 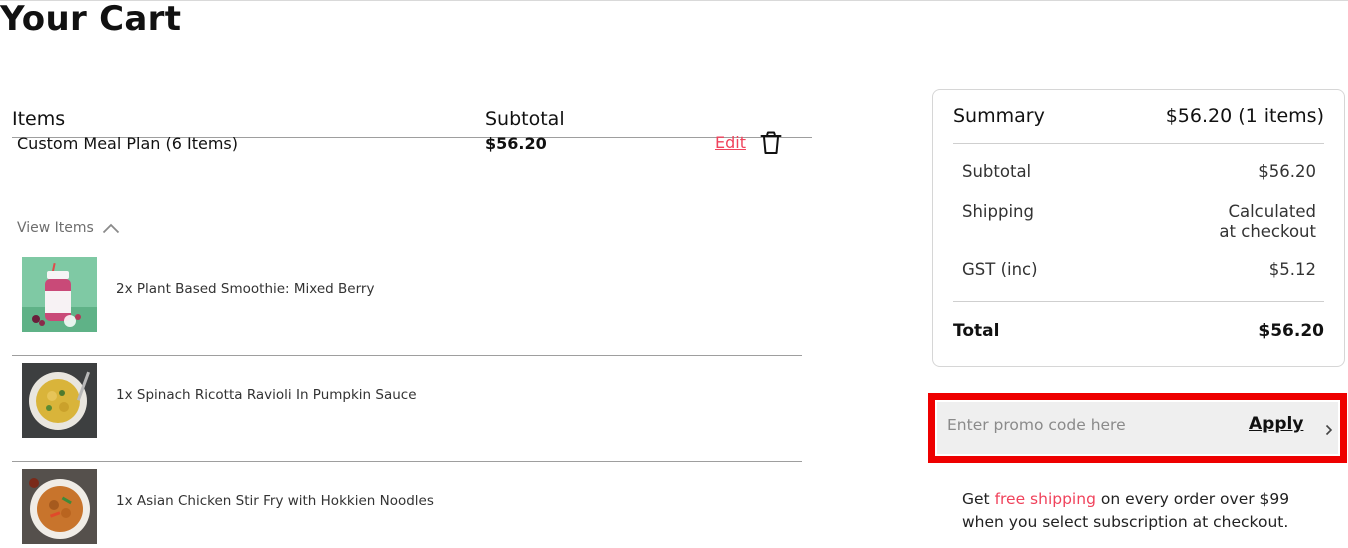 I want to click on subtotal-value: $56.20, so click(x=1287, y=171).